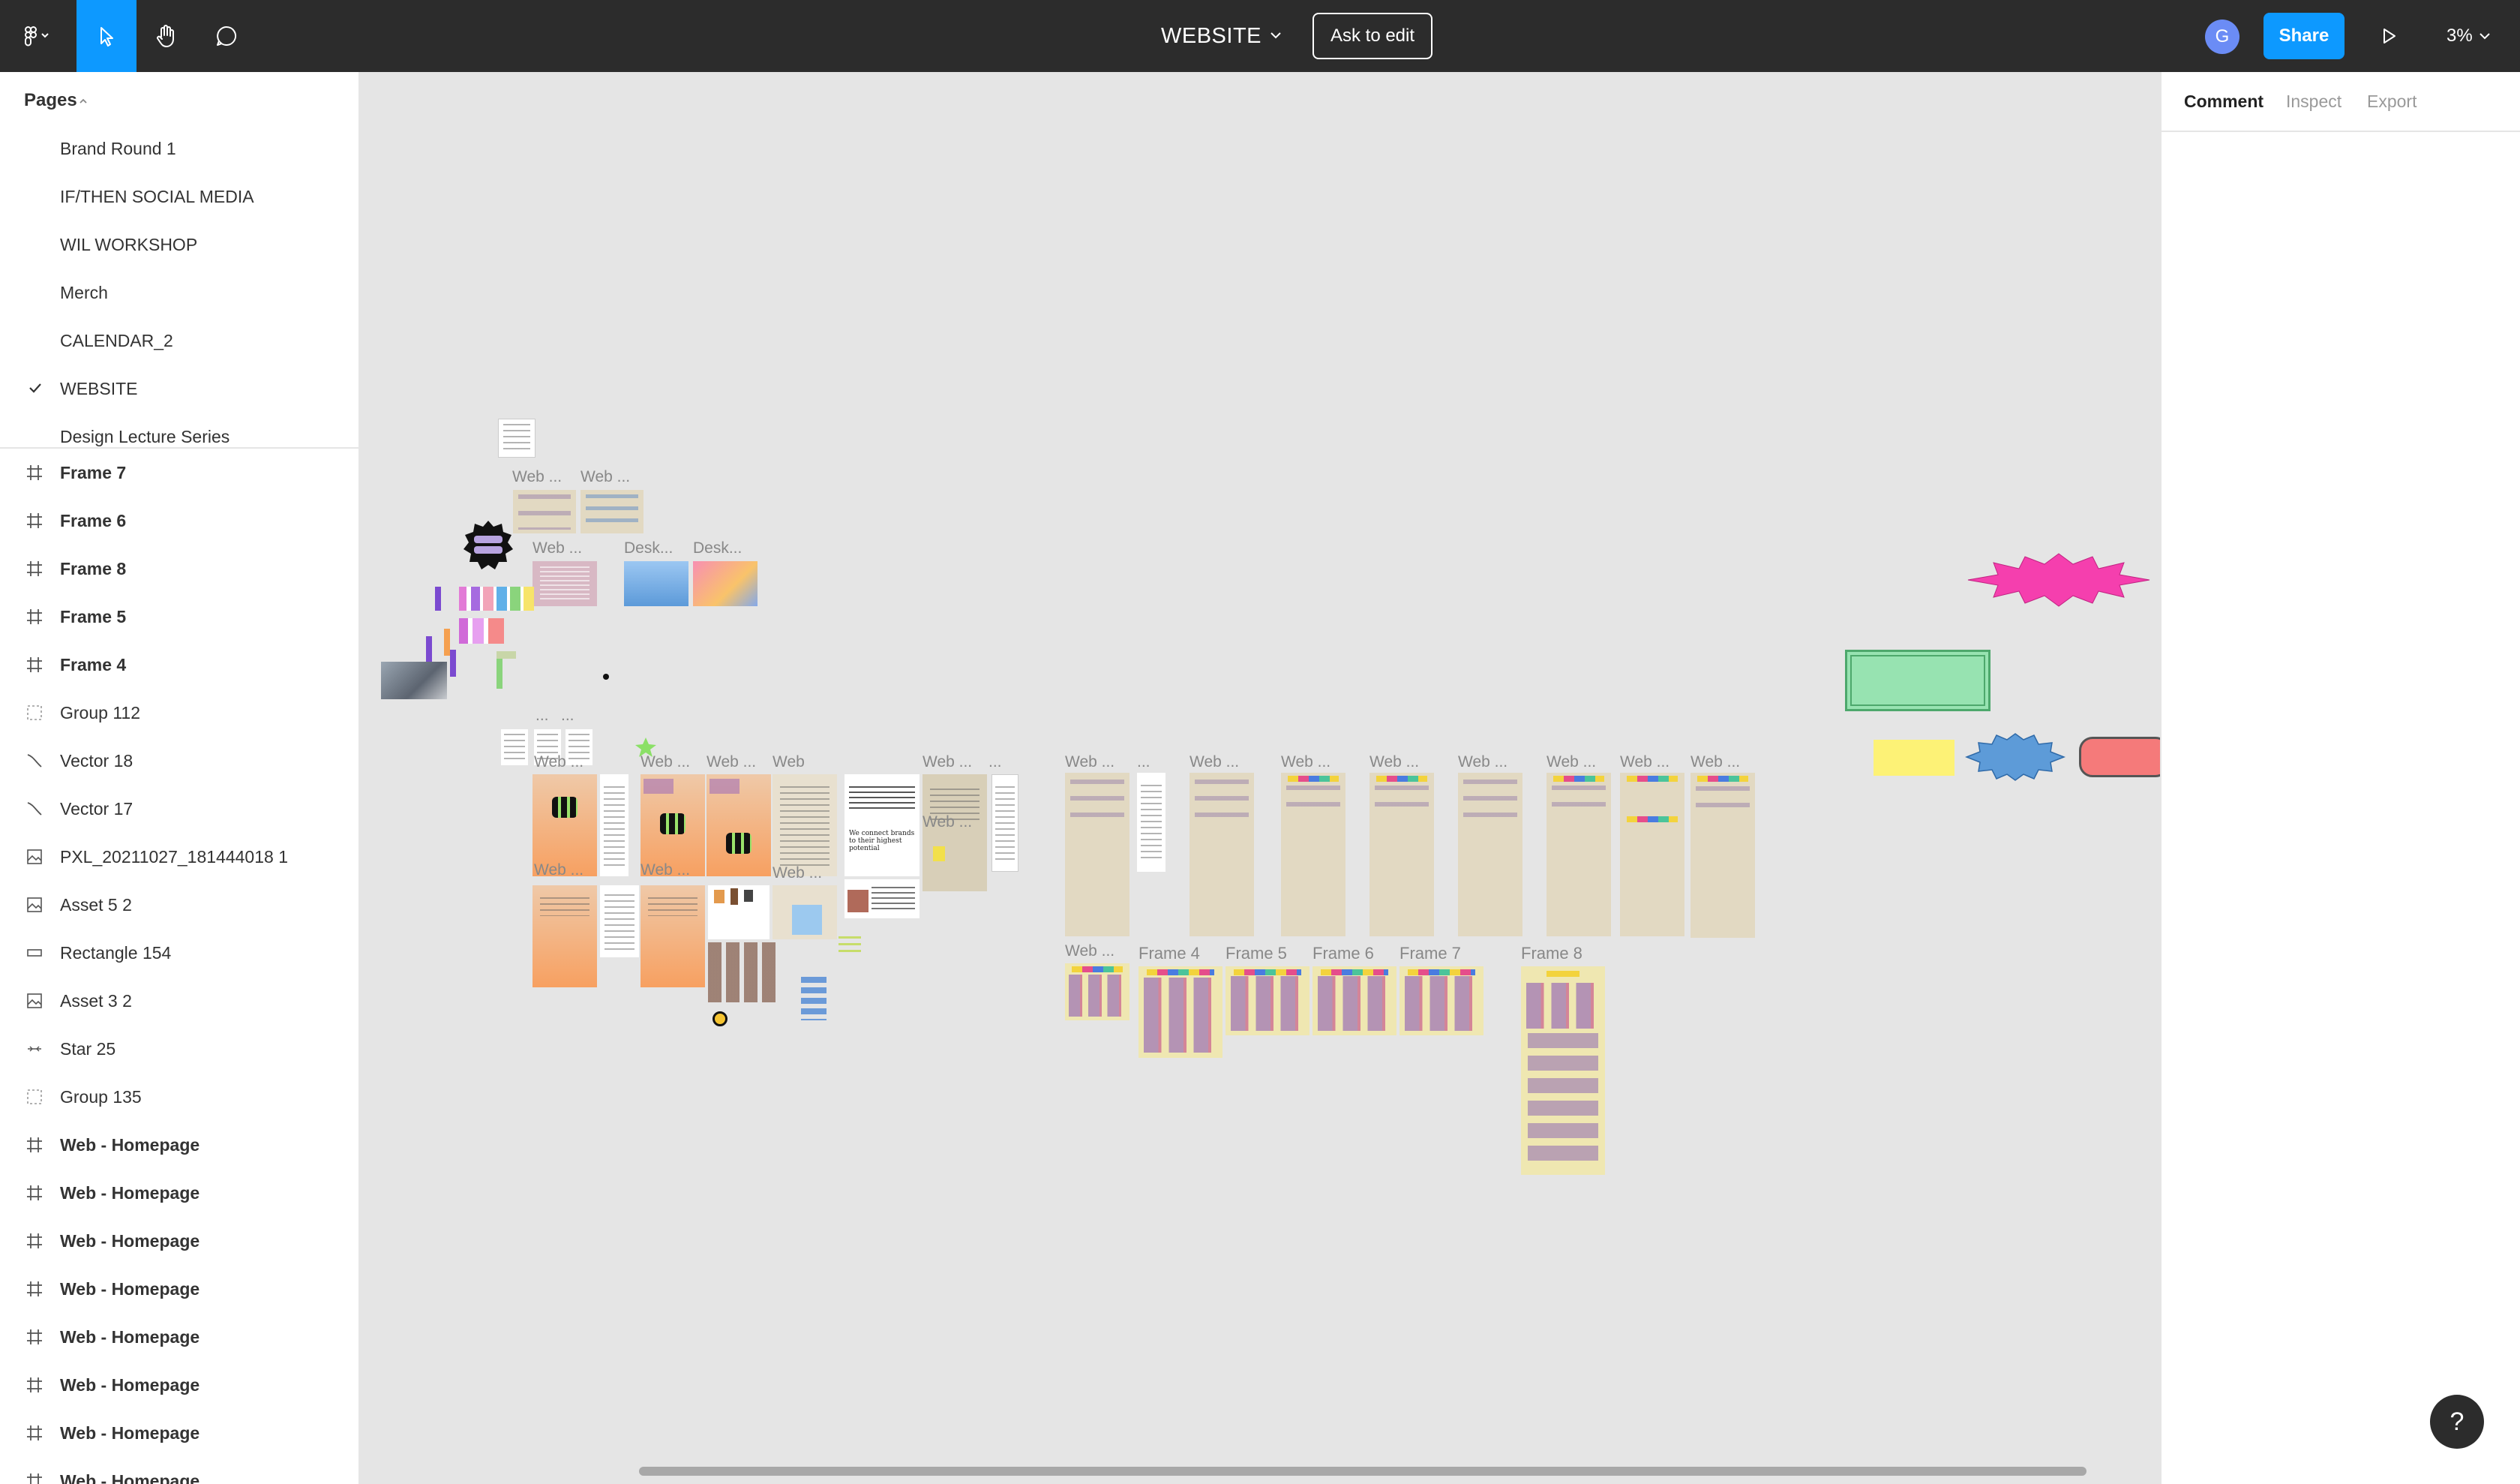 This screenshot has height=1484, width=2520. What do you see at coordinates (2391, 102) in the screenshot?
I see `tab-export: Export` at bounding box center [2391, 102].